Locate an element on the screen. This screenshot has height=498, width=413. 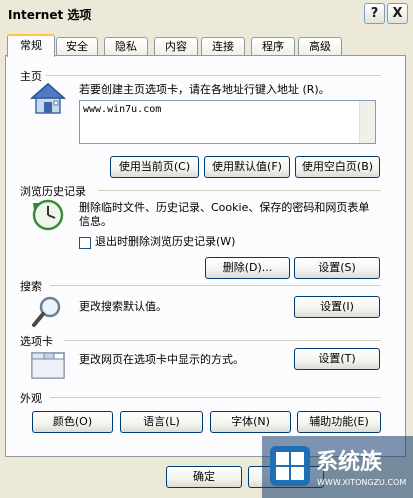
accessibility-button: 辅助功能(E) is located at coordinates (339, 422).